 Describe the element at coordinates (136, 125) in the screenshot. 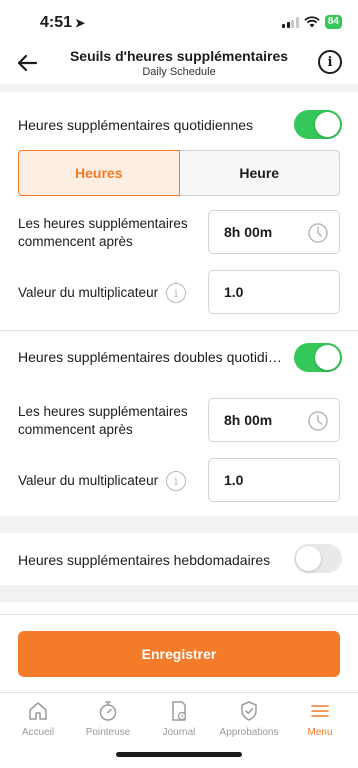

I see `daily-overtime-label: Heures supplémentaires quotidiennes` at that location.